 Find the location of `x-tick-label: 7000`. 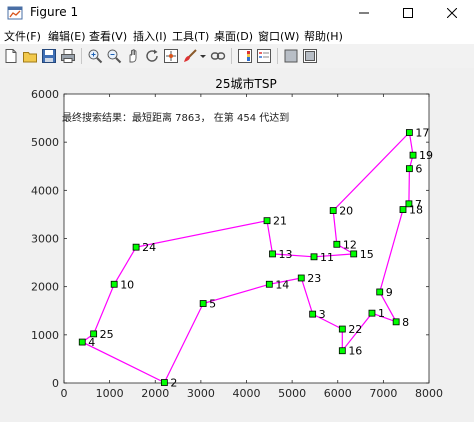

x-tick-label: 7000 is located at coordinates (383, 393).